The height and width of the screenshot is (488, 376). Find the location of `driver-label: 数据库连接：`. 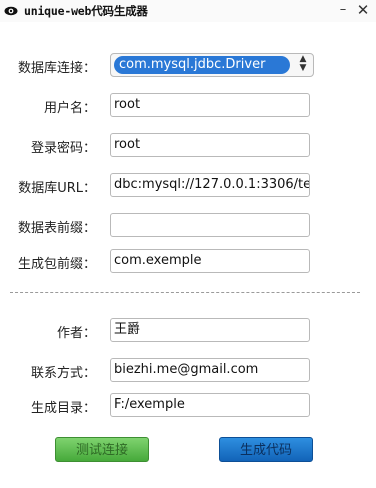

driver-label: 数据库连接： is located at coordinates (56, 68).